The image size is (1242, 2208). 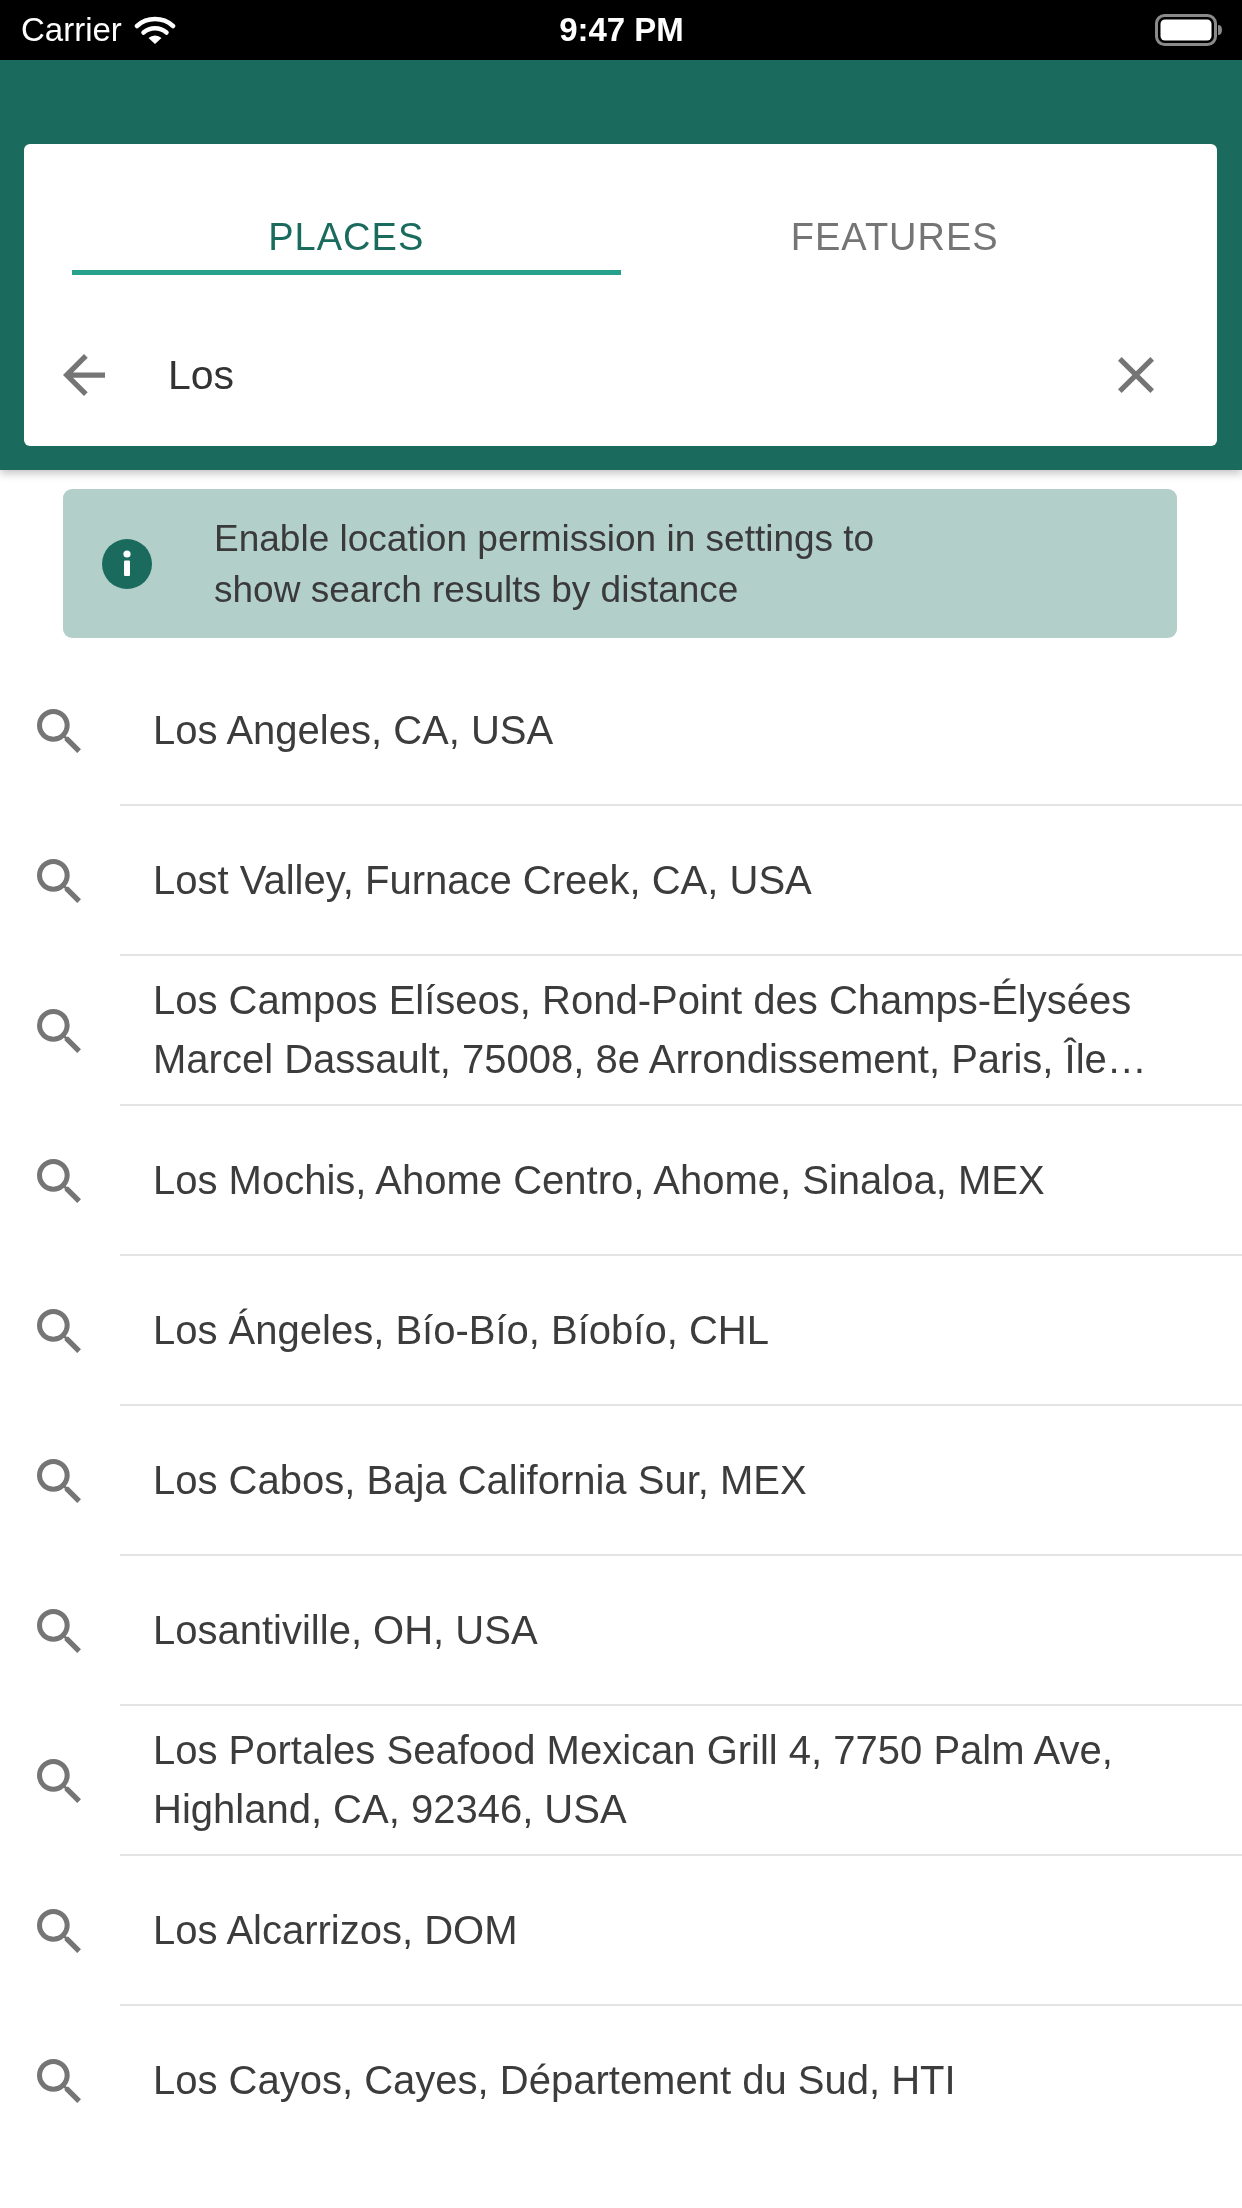 I want to click on tab: PLACES, so click(x=346, y=239).